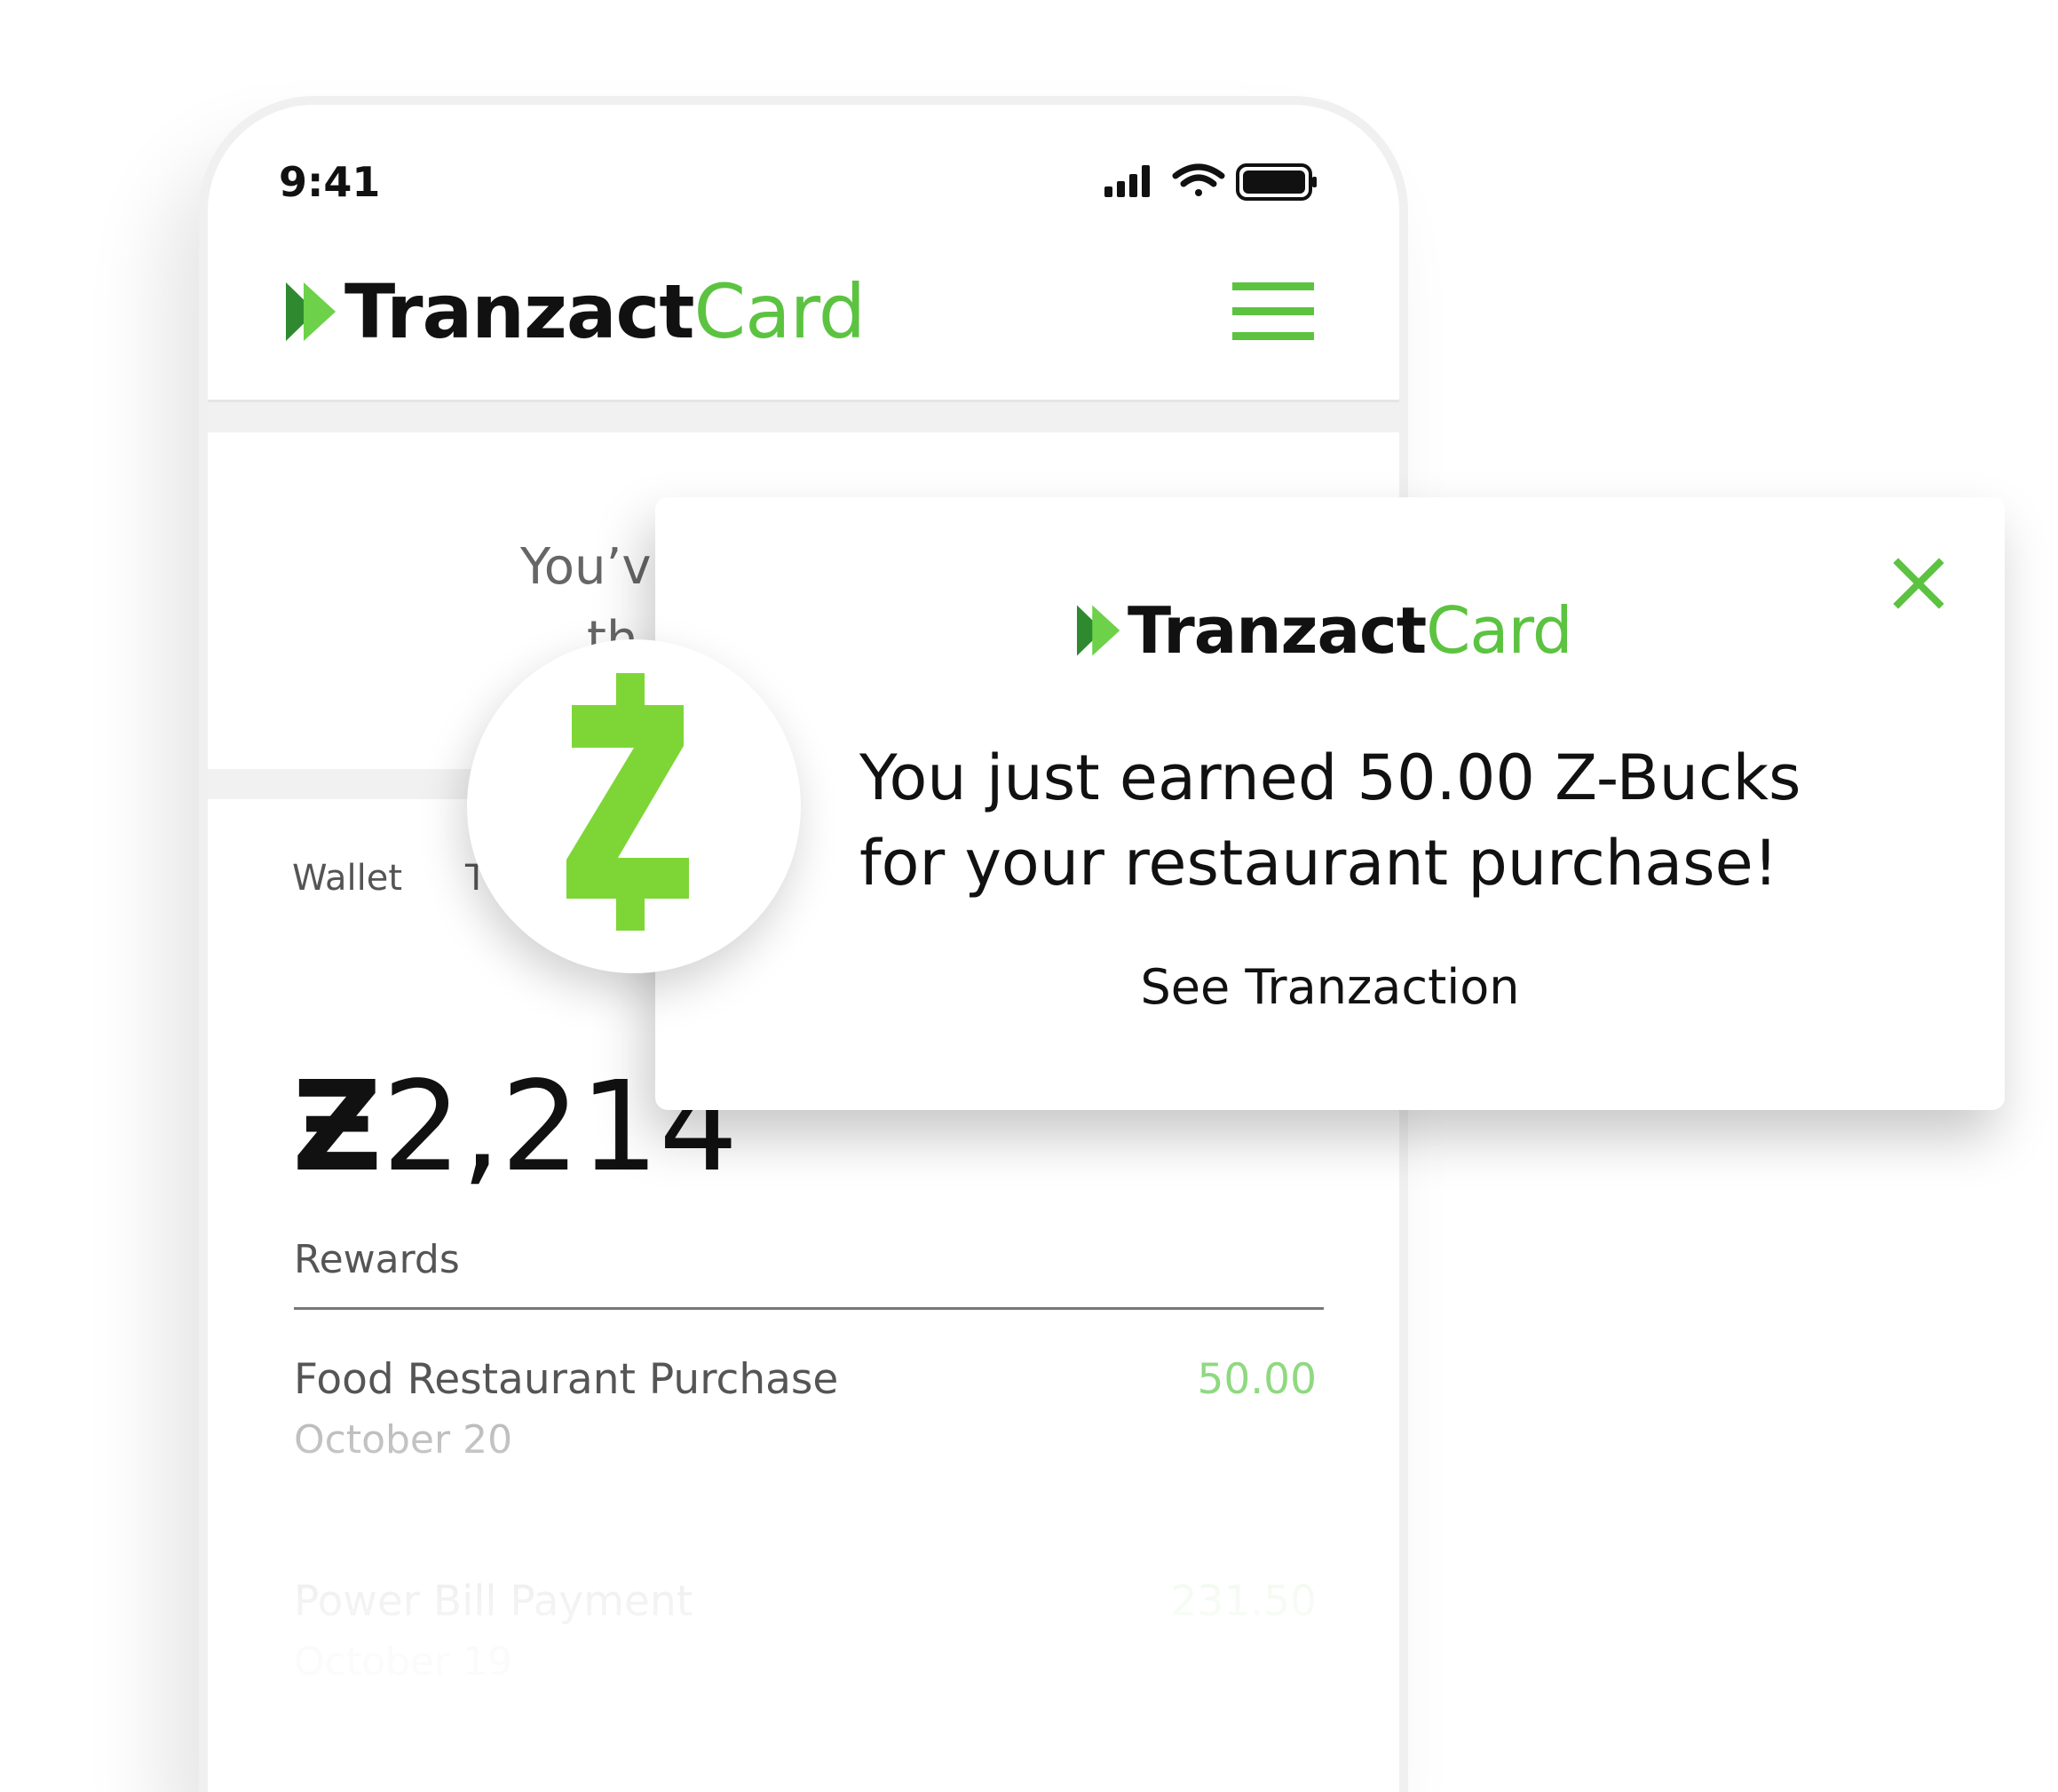 Image resolution: width=2058 pixels, height=1792 pixels. I want to click on banner-text-partial: You’v, so click(586, 567).